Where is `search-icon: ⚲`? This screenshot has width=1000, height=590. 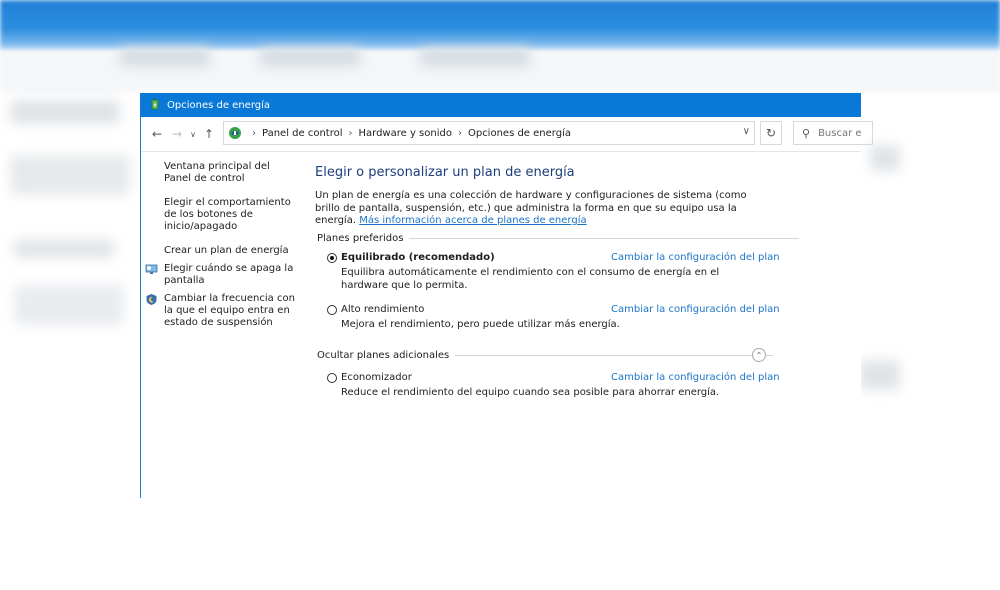 search-icon: ⚲ is located at coordinates (806, 133).